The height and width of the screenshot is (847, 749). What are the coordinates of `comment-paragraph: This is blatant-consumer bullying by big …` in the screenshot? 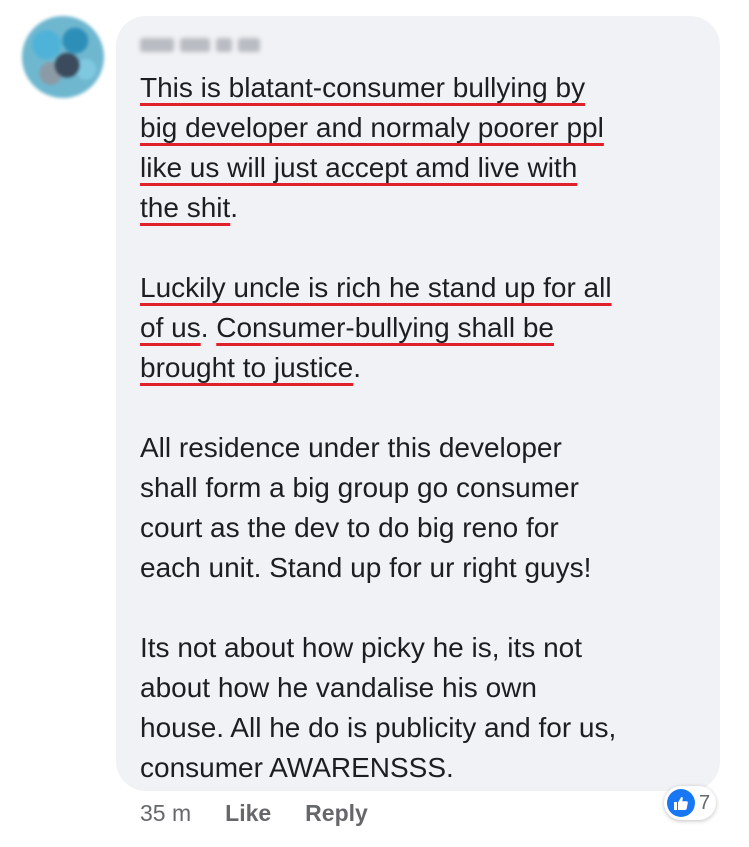 It's located at (425, 148).